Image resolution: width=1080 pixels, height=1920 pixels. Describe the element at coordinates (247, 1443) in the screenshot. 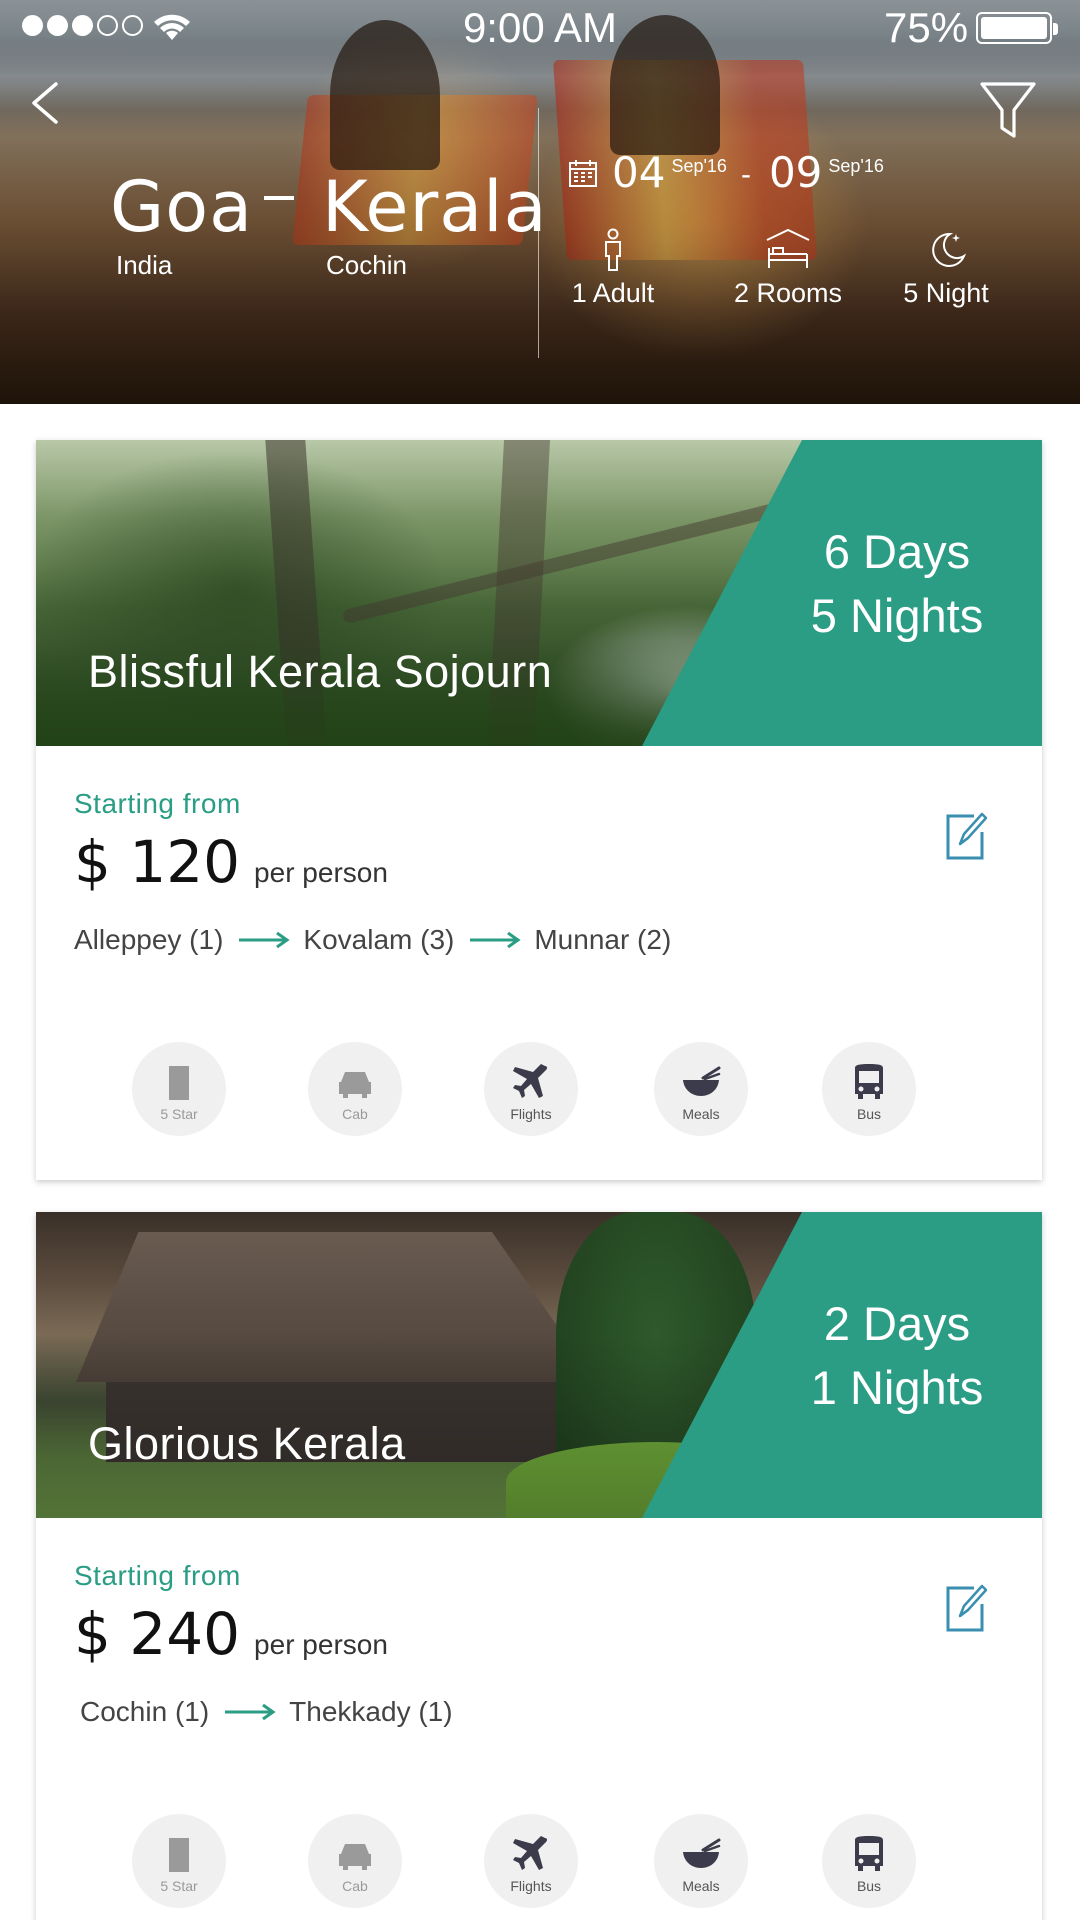

I see `package-title: Glorious Kerala` at that location.